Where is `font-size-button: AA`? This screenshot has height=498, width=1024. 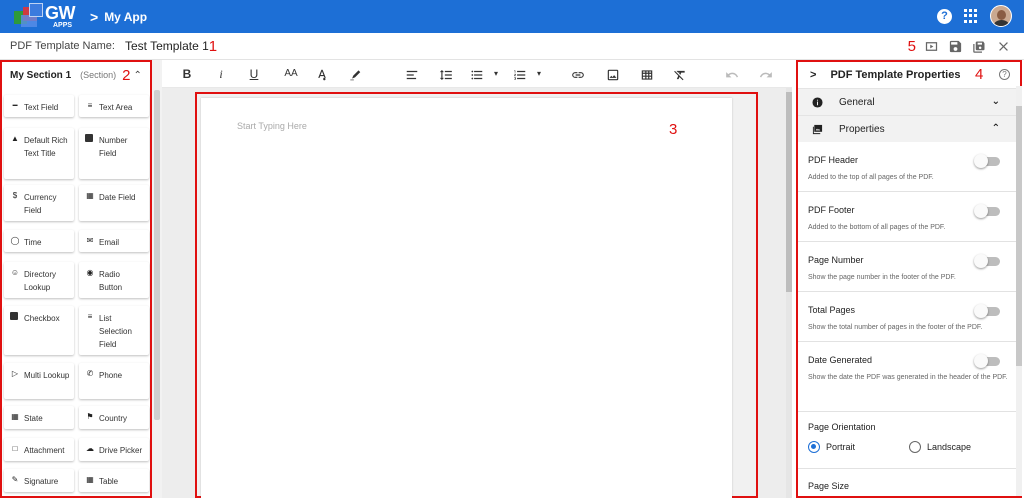 font-size-button: AA is located at coordinates (291, 74).